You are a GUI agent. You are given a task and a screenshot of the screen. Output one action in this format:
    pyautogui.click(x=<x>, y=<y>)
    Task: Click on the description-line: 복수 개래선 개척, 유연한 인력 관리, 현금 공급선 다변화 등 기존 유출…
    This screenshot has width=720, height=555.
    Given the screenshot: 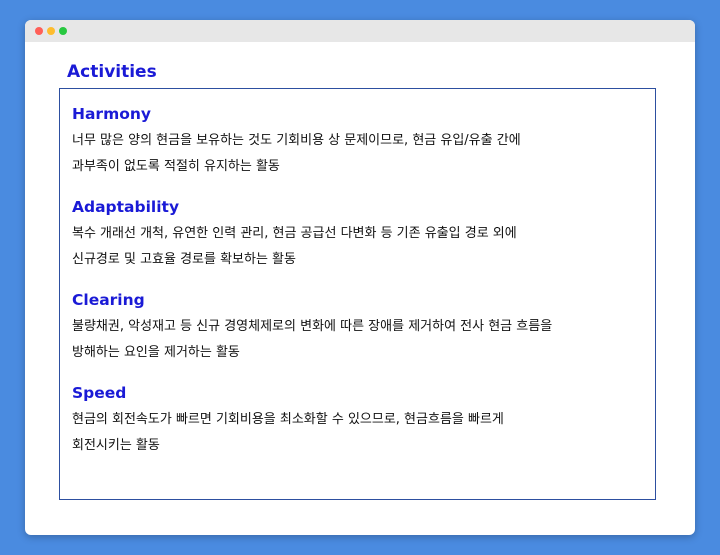 What is the action you would take?
    pyautogui.click(x=294, y=233)
    